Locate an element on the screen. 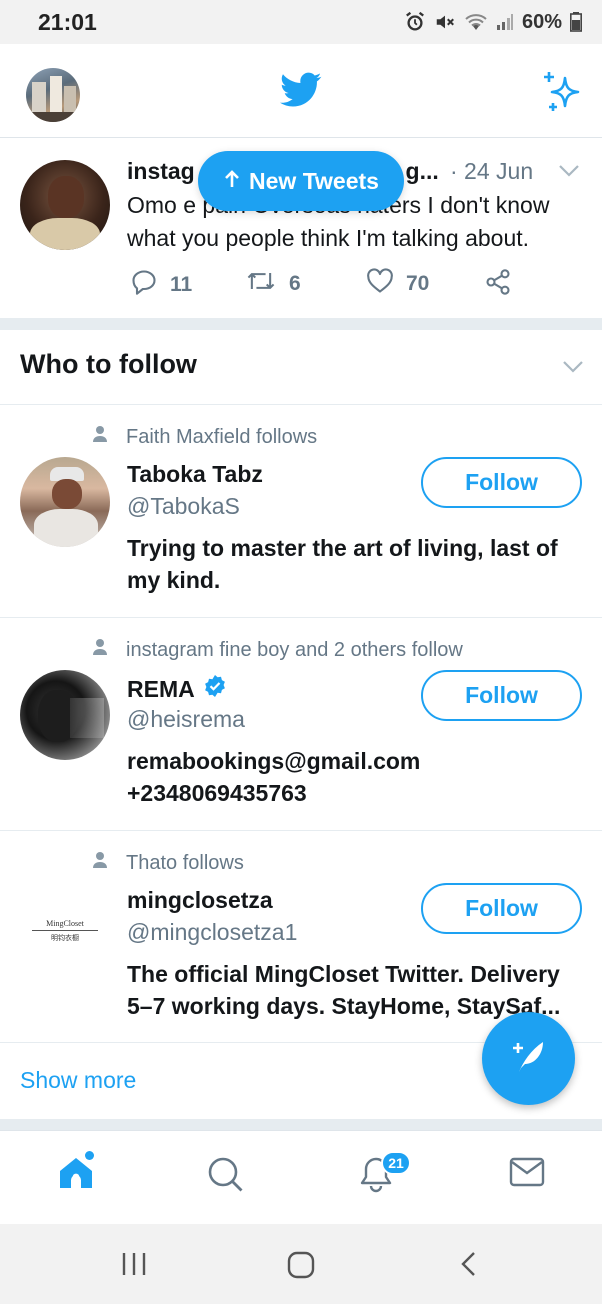 The image size is (602, 1304). back-icon is located at coordinates (469, 1266).